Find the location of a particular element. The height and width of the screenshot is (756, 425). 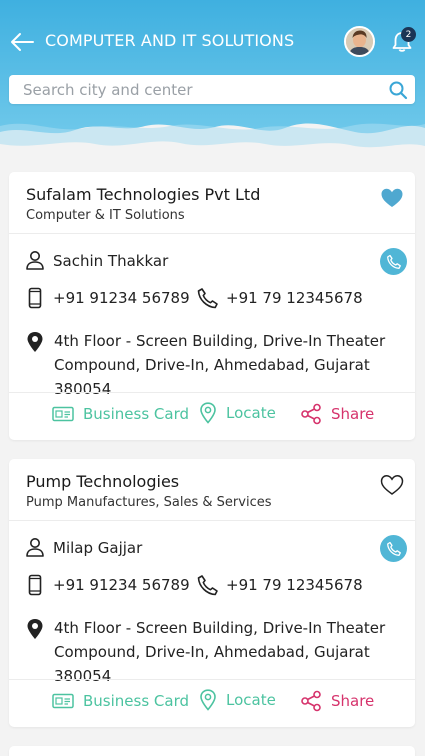

search-icon is located at coordinates (398, 90).